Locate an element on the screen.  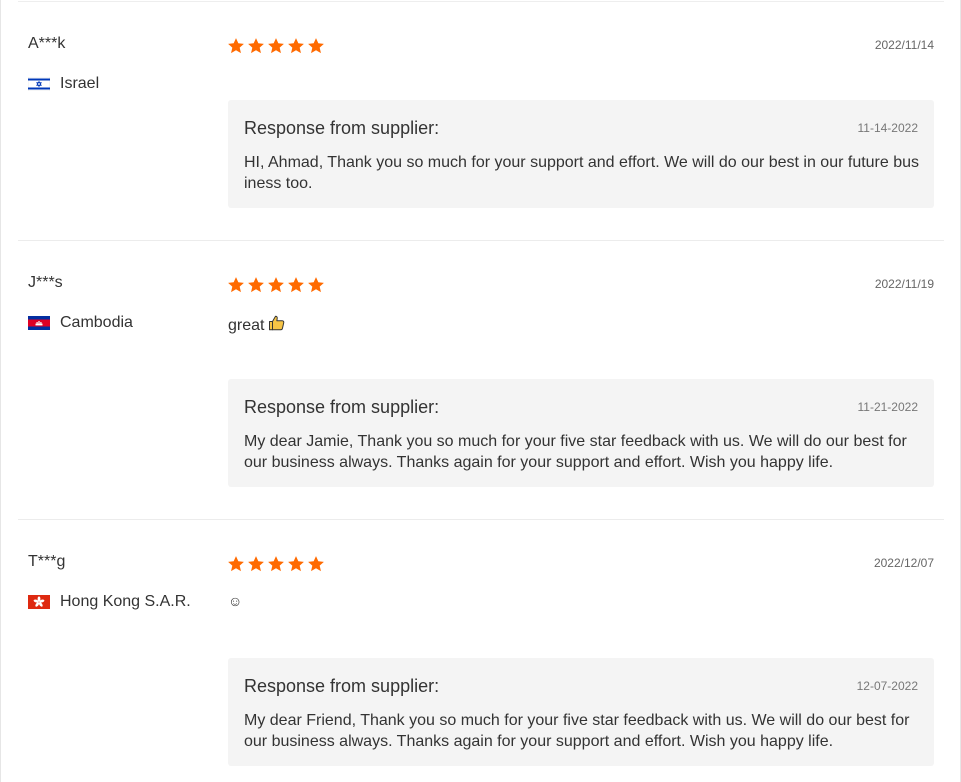
country-name: Israel is located at coordinates (80, 83).